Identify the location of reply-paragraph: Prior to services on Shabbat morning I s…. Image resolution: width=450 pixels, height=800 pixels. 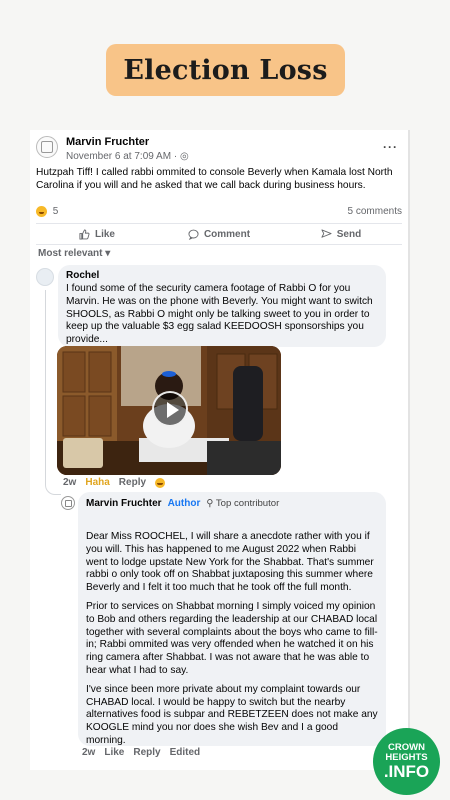
(232, 638).